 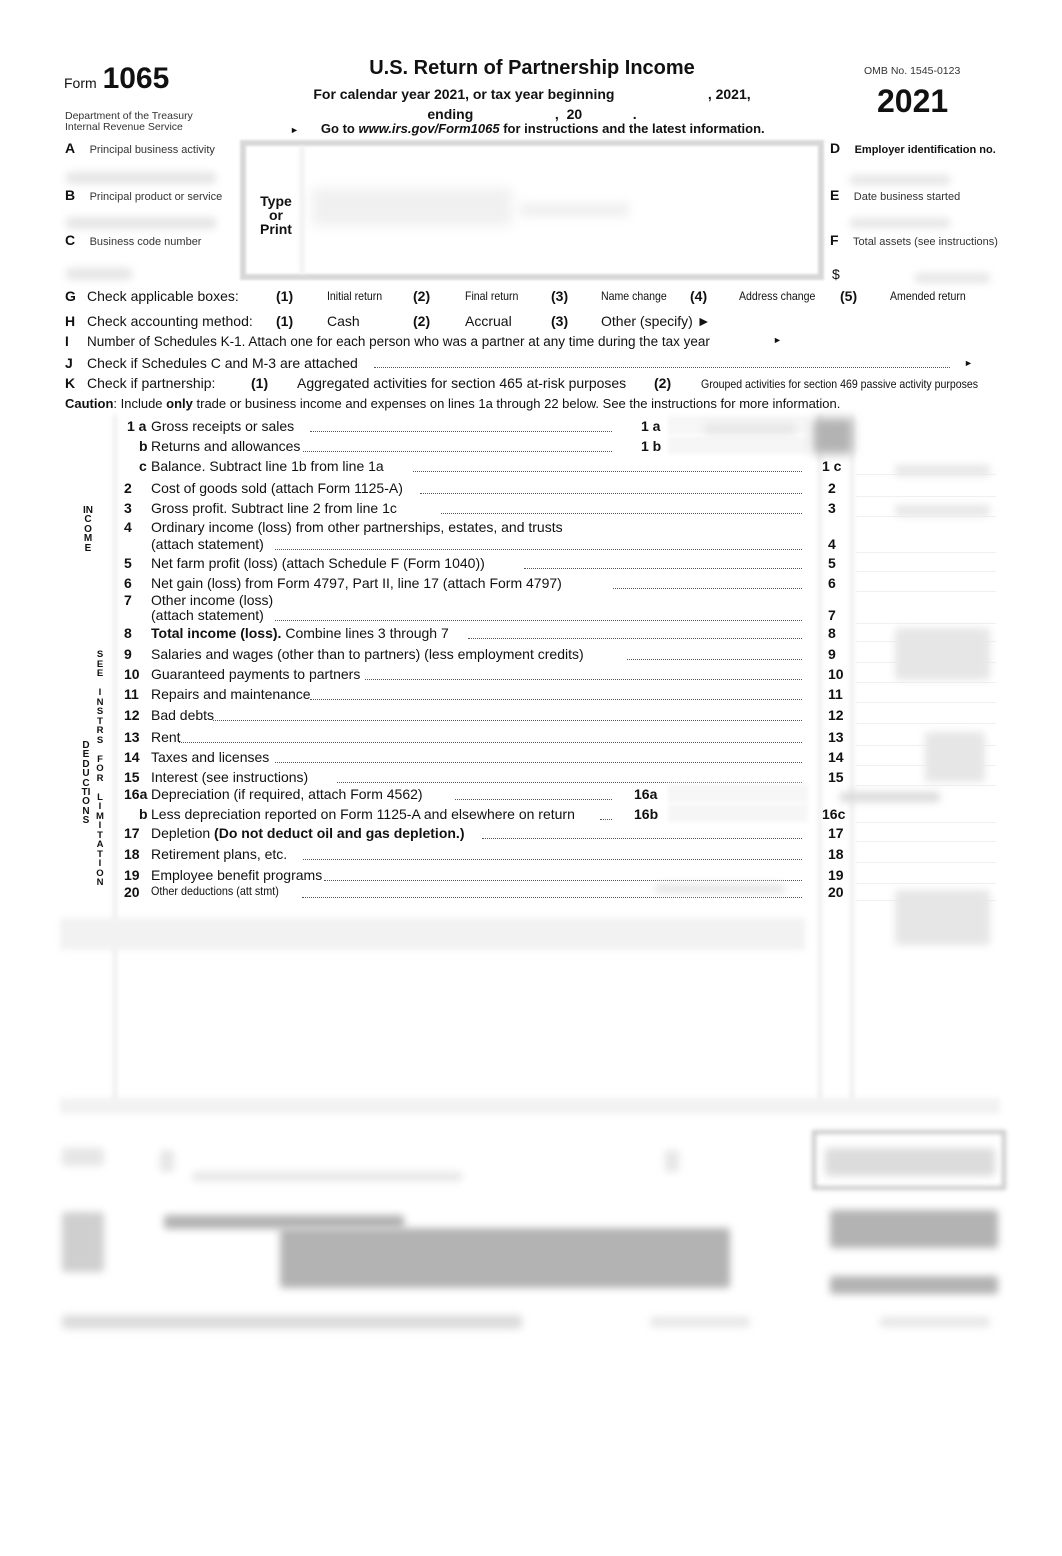 What do you see at coordinates (559, 321) in the screenshot?
I see `checkbox-other-method: (3)` at bounding box center [559, 321].